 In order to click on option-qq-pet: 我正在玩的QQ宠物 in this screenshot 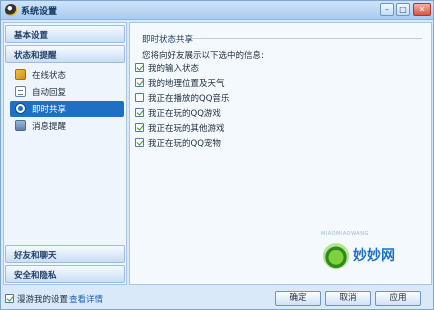, I will do `click(178, 143)`.